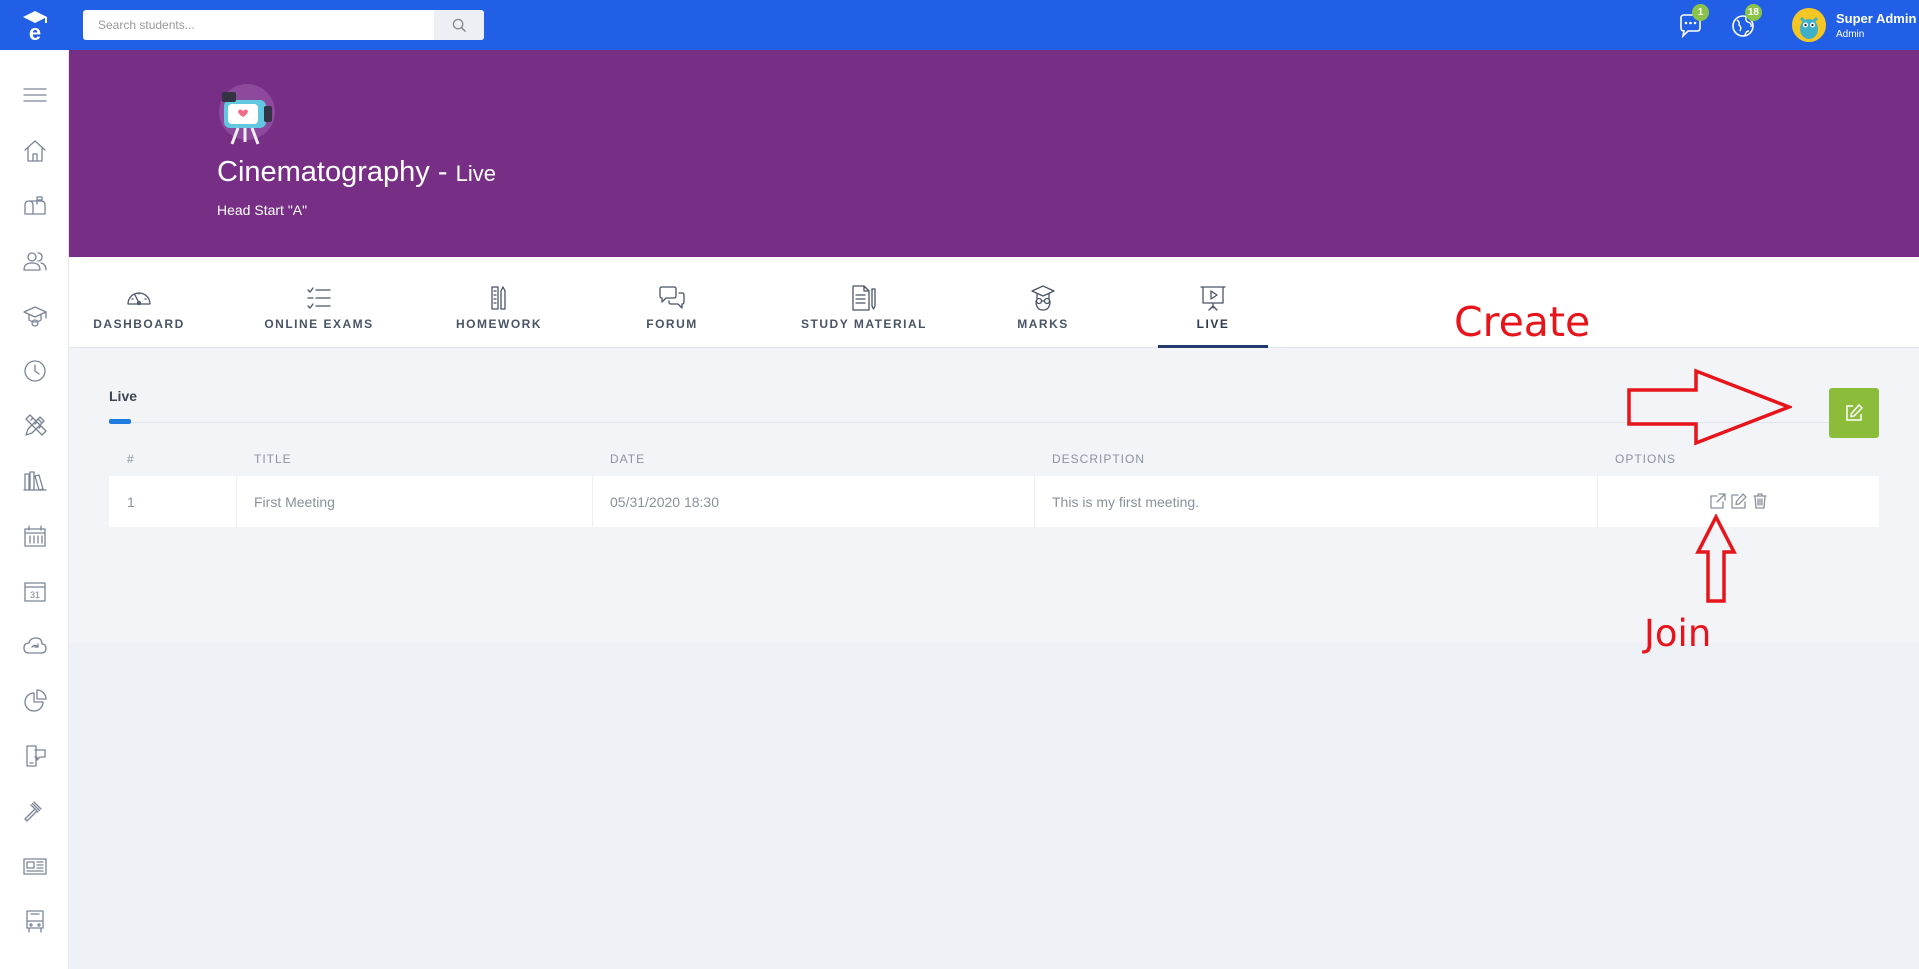 The height and width of the screenshot is (969, 1919). I want to click on create-annotation-label: Create, so click(1522, 322).